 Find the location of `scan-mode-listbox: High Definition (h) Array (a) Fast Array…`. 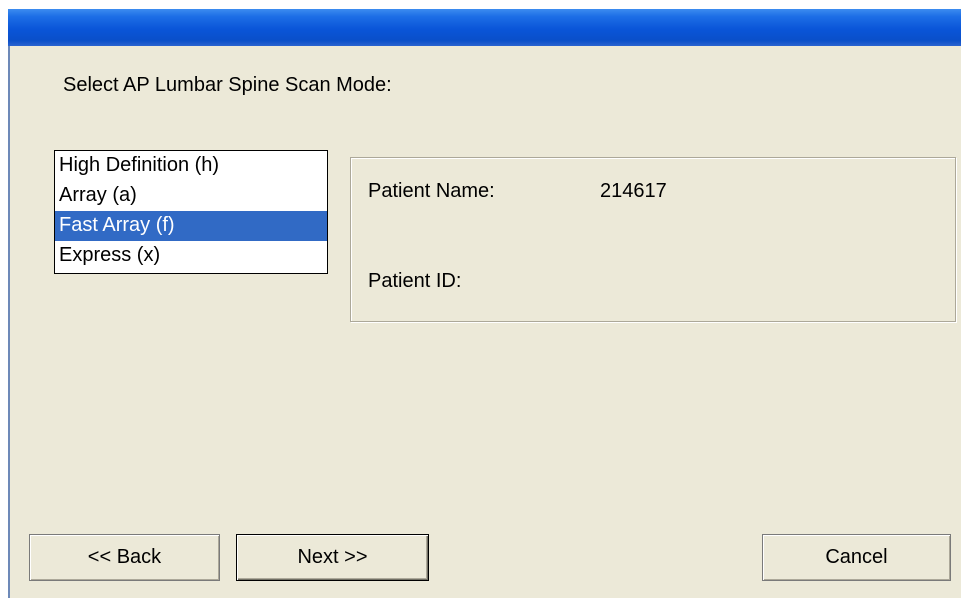

scan-mode-listbox: High Definition (h) Array (a) Fast Array… is located at coordinates (191, 212).